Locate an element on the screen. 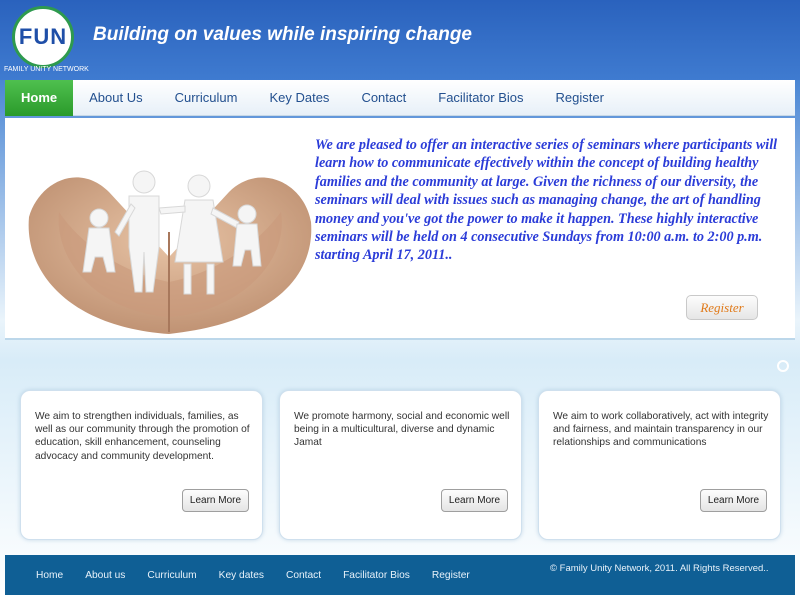 The image size is (800, 600). logo-text: FUN is located at coordinates (43, 36).